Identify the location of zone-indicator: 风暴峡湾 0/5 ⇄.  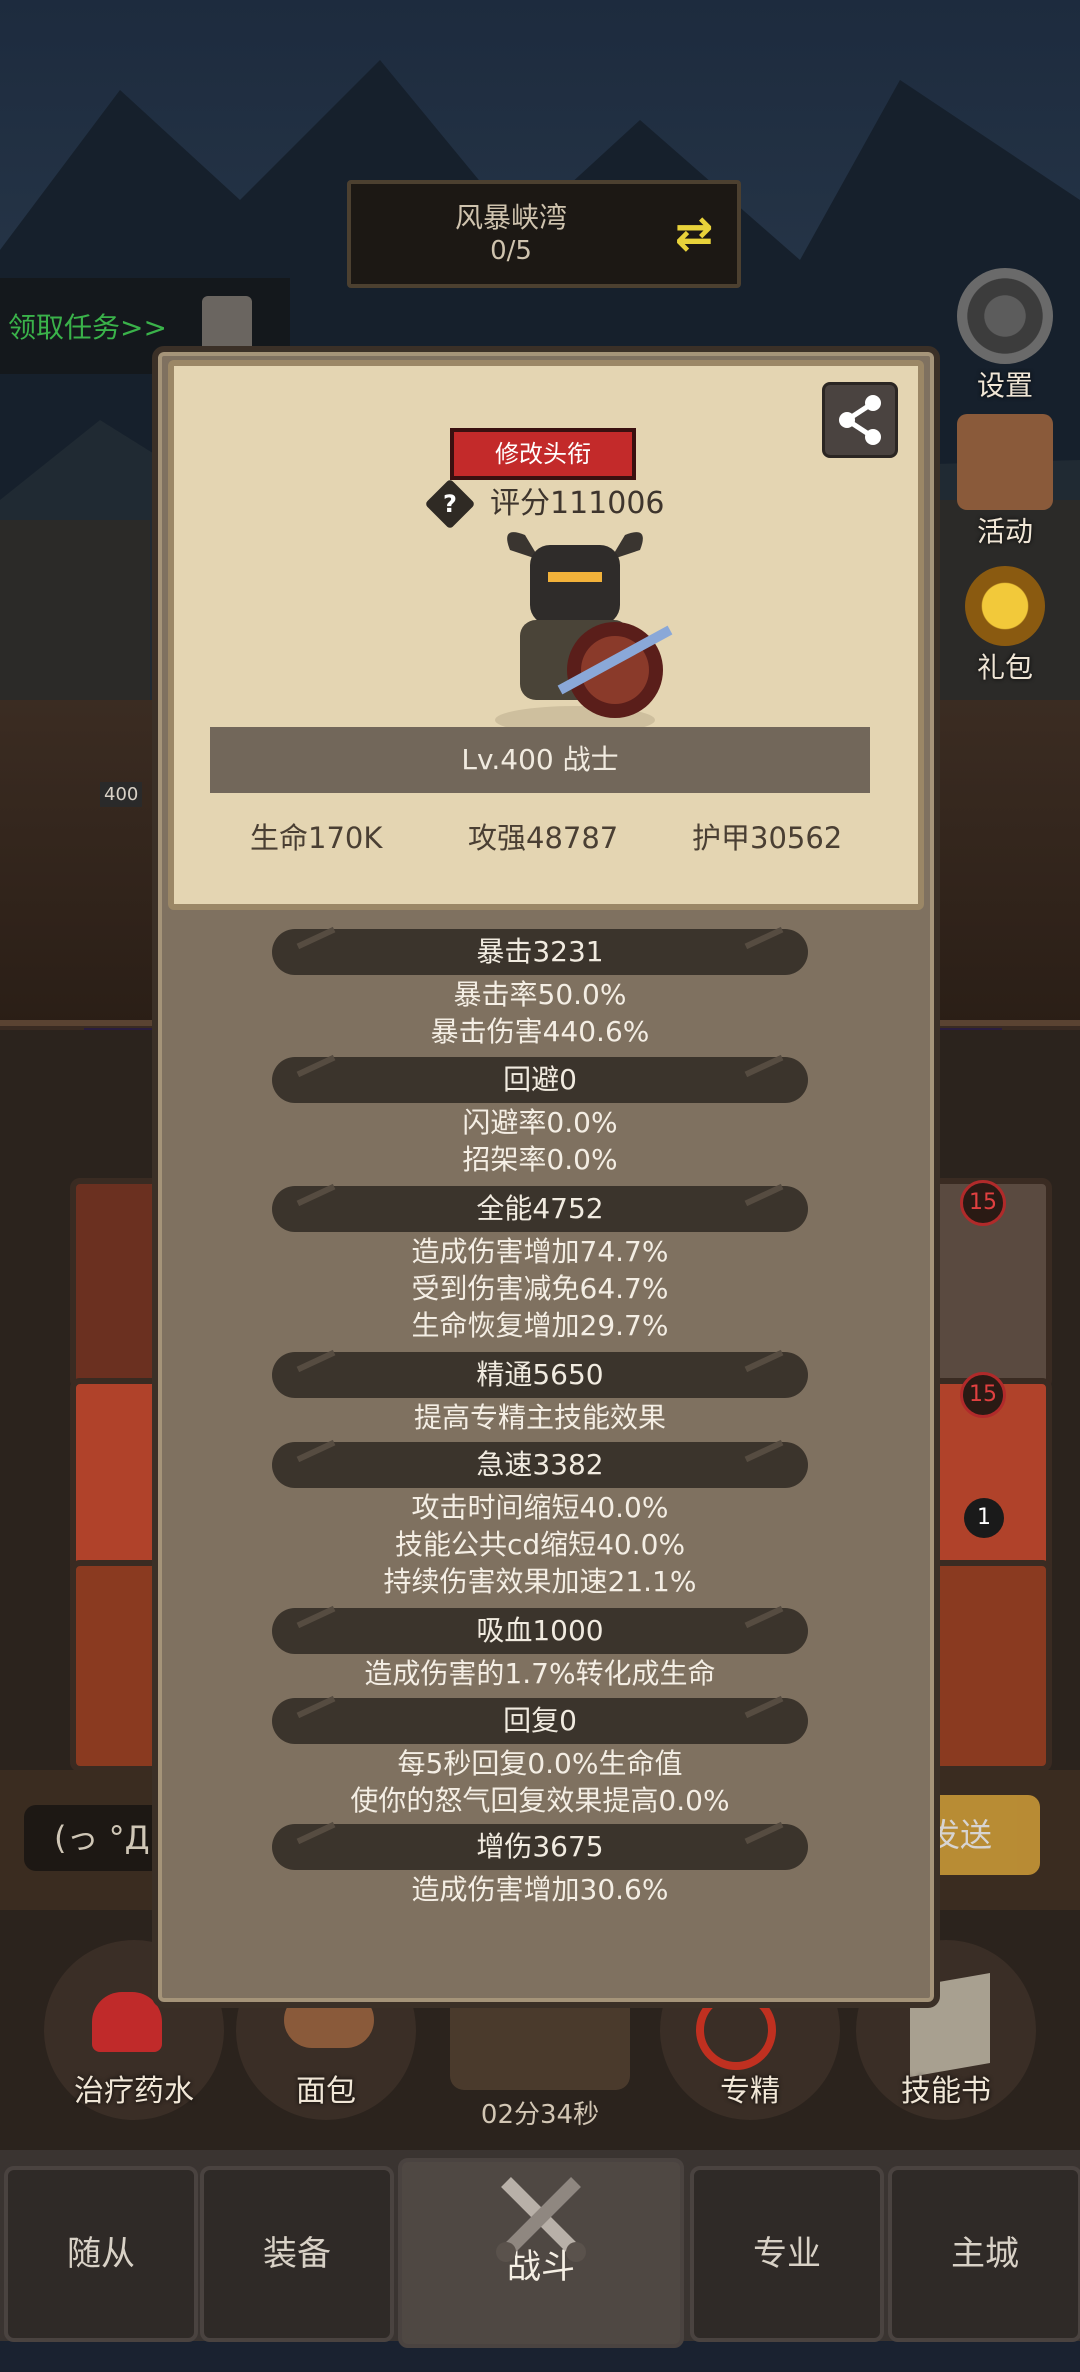
(544, 234).